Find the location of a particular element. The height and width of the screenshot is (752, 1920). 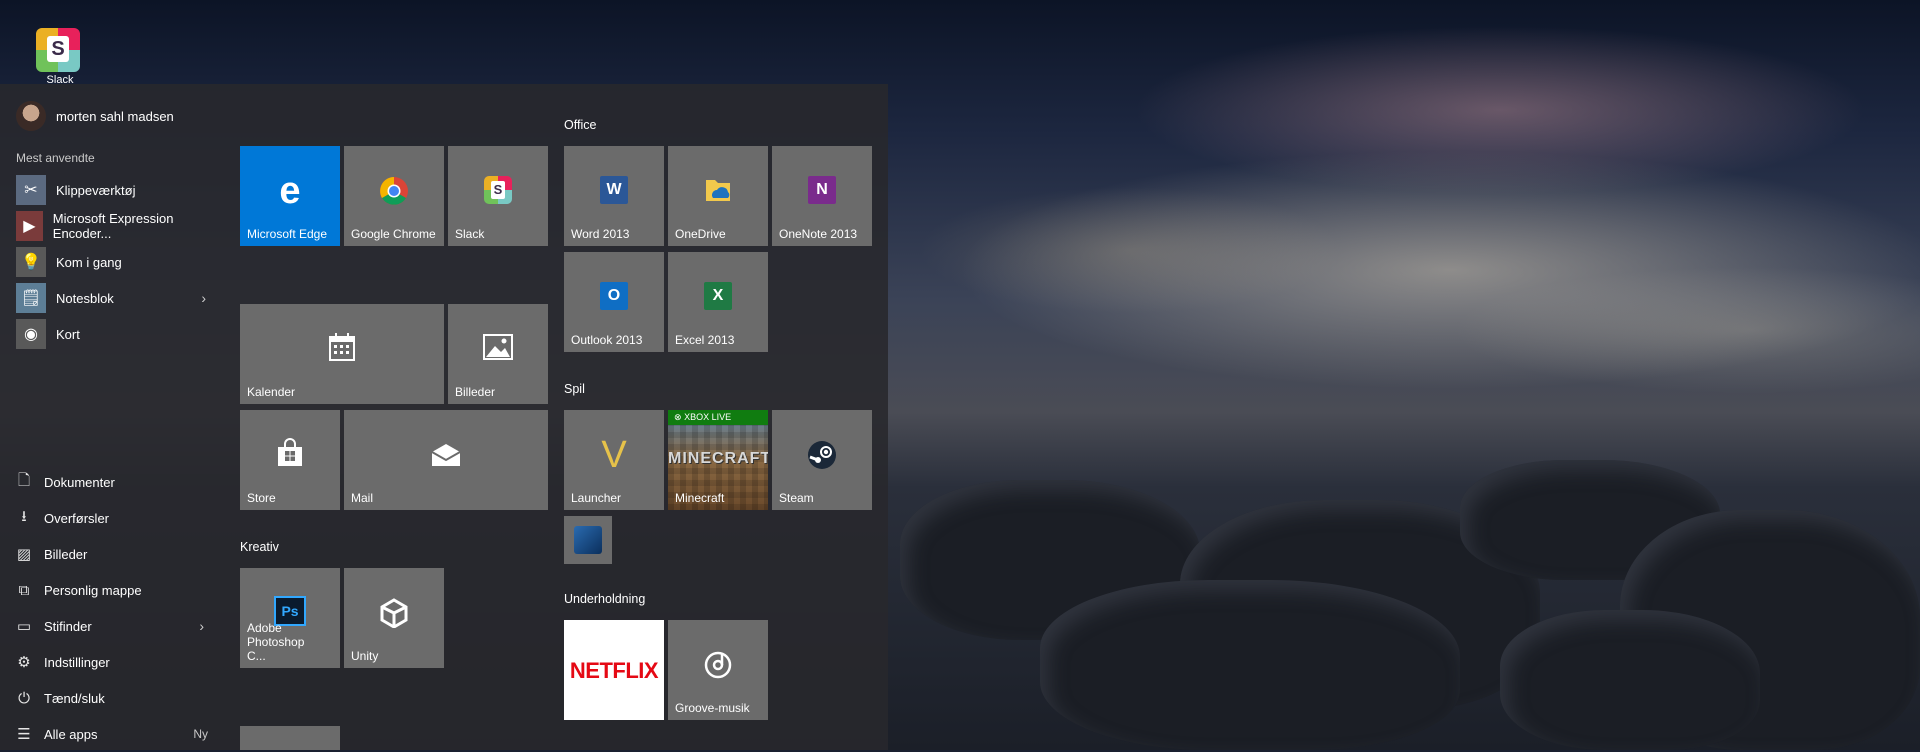

tile-label: Minecraft is located at coordinates (700, 498).